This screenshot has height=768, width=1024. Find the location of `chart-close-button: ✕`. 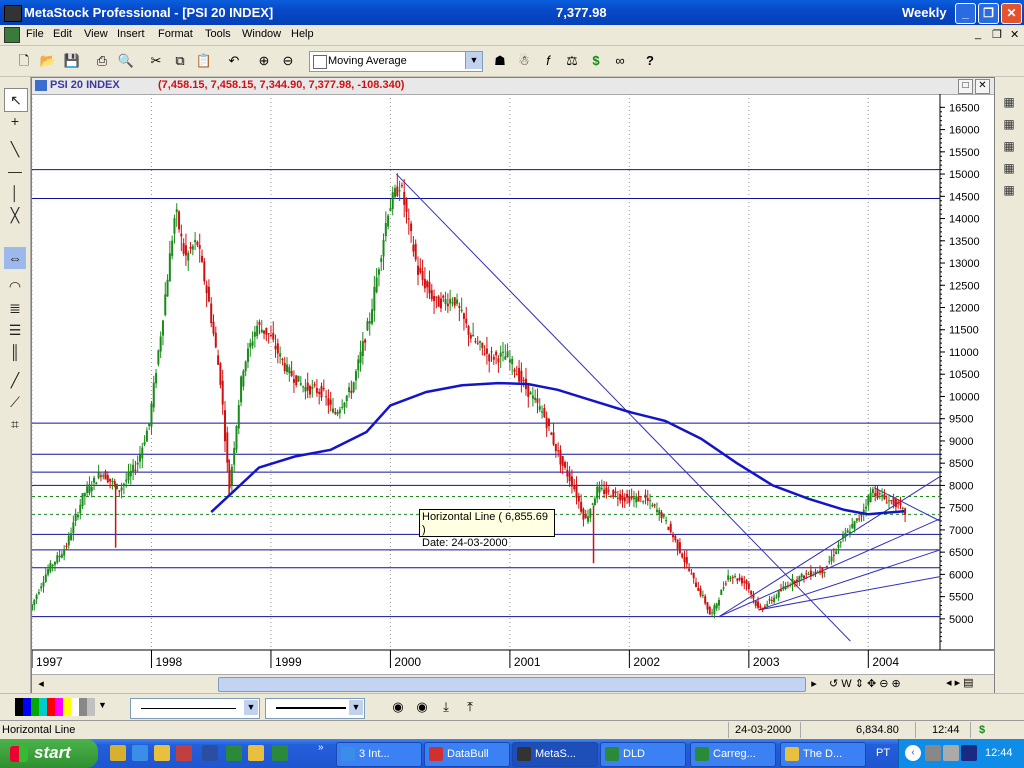

chart-close-button: ✕ is located at coordinates (982, 86).